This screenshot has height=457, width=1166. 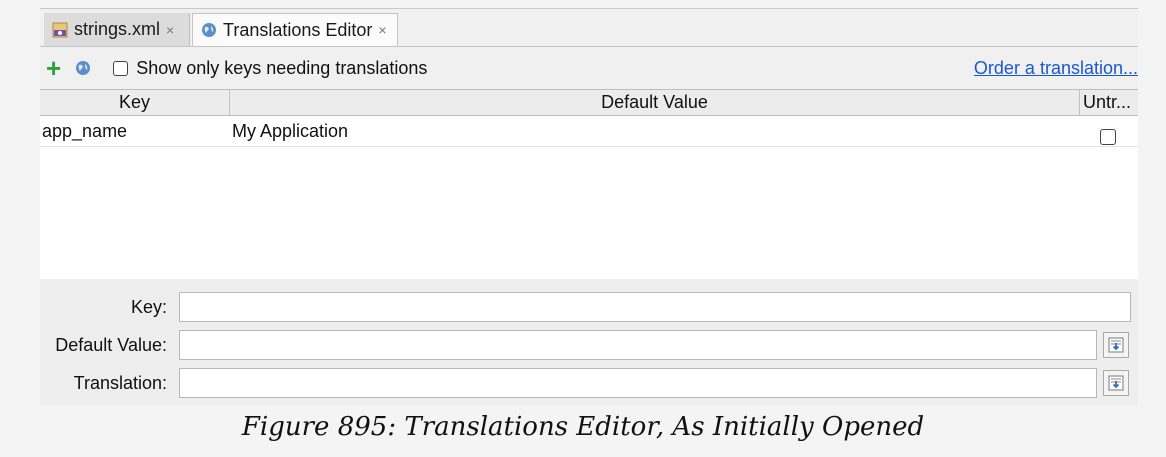 I want to click on key-row: Key:, so click(x=589, y=309).